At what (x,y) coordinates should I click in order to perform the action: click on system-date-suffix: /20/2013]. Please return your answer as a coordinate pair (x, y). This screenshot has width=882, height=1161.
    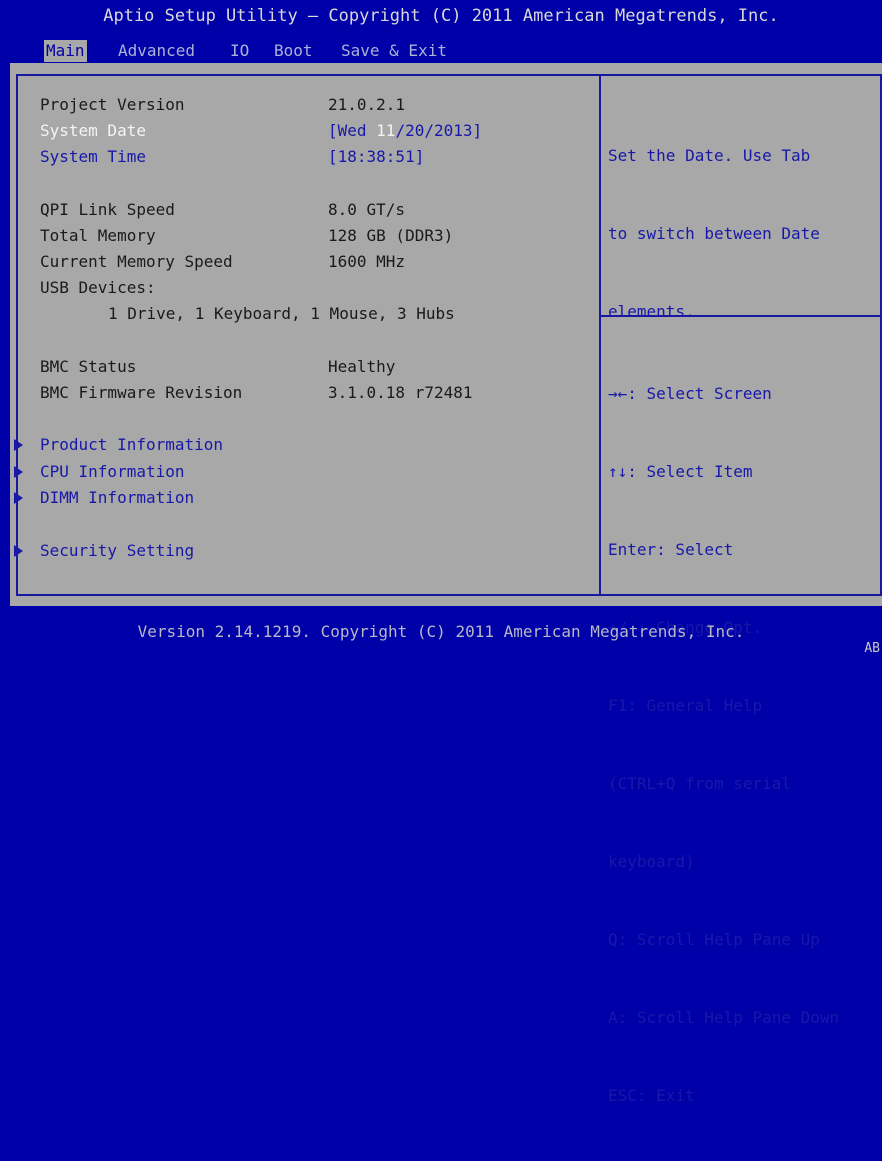
    Looking at the image, I should click on (439, 130).